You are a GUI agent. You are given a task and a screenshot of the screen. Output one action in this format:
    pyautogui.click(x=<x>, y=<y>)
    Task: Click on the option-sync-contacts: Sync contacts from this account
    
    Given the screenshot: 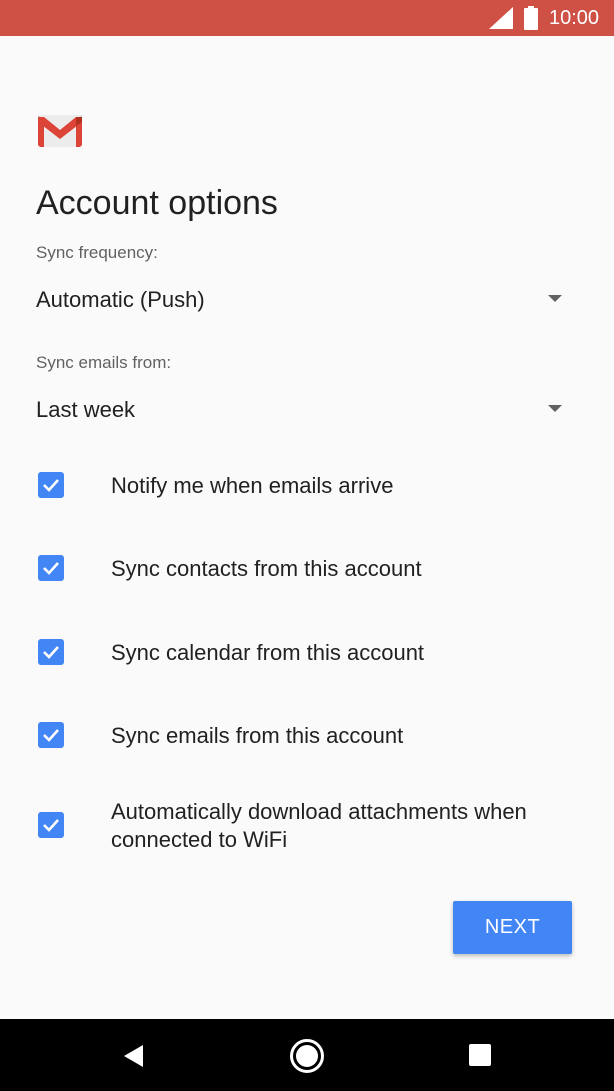 What is the action you would take?
    pyautogui.click(x=311, y=569)
    